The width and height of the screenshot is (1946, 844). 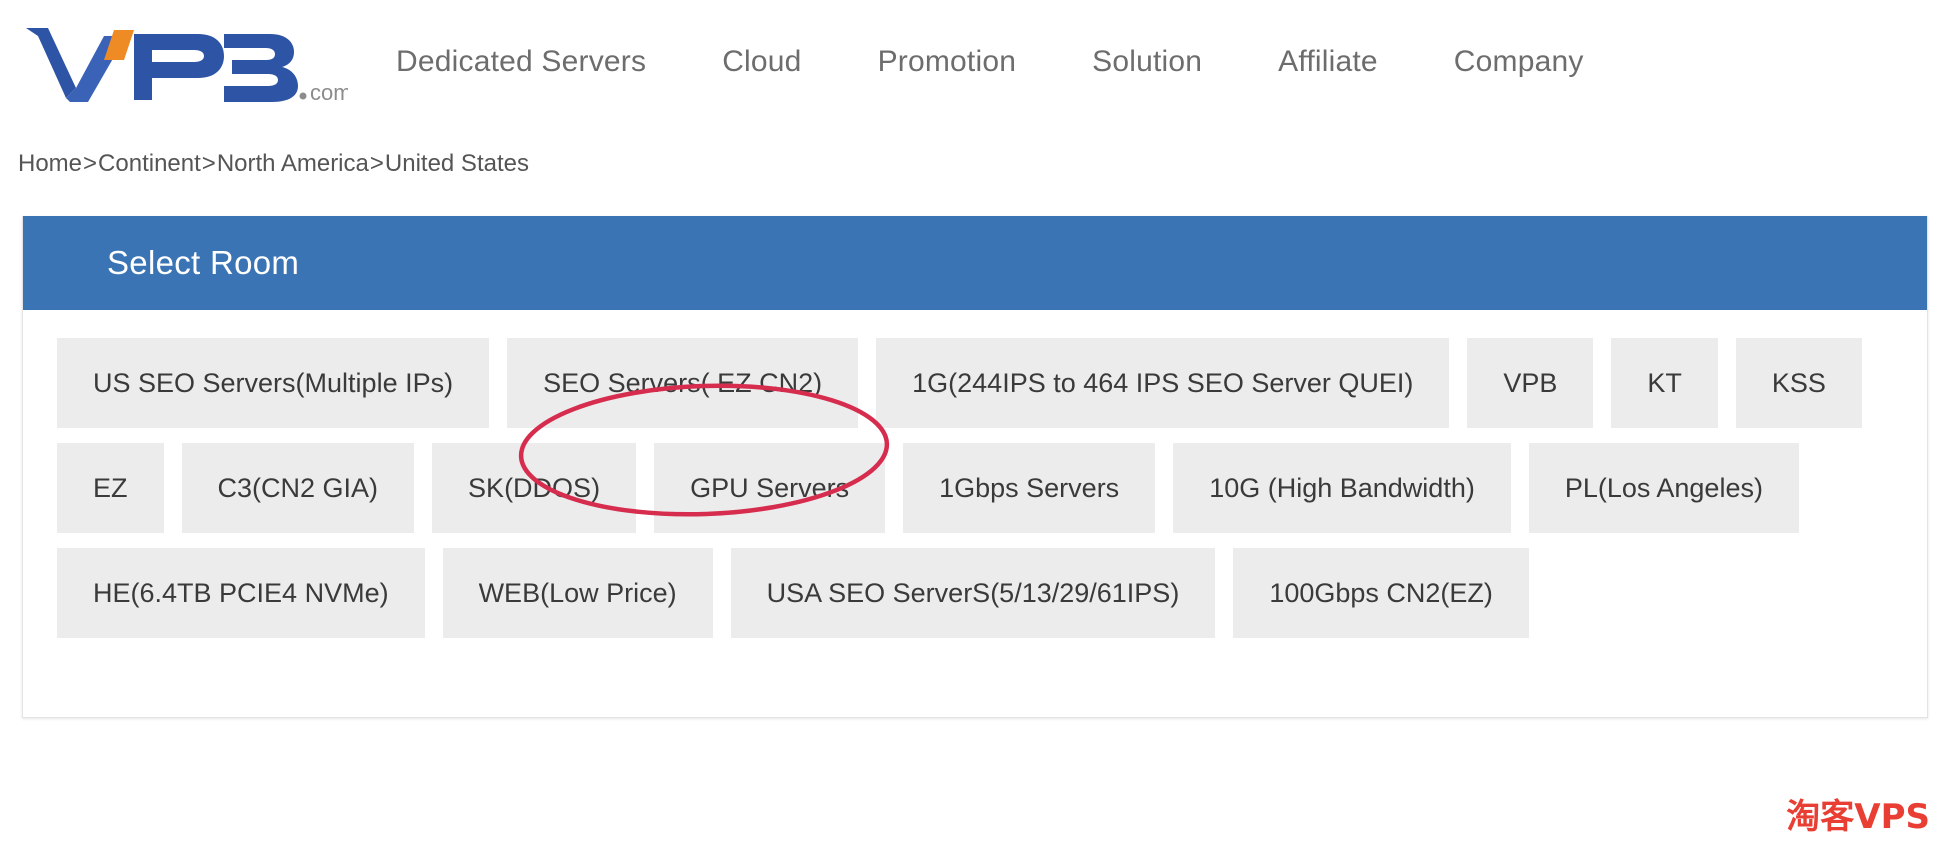 What do you see at coordinates (975, 263) in the screenshot?
I see `select-room-panel-header: Select Room` at bounding box center [975, 263].